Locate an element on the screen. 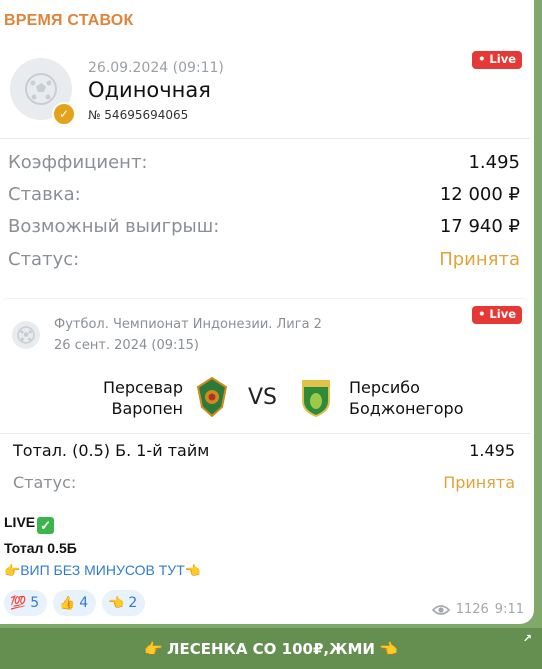  bet-number: № 54695694065 is located at coordinates (138, 115).